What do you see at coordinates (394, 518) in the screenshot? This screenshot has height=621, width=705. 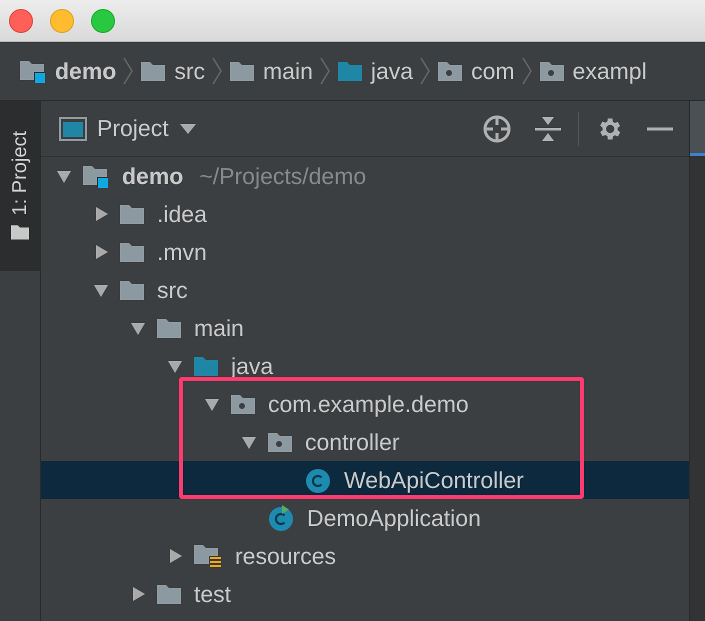 I see `tree-label: DemoApplication` at bounding box center [394, 518].